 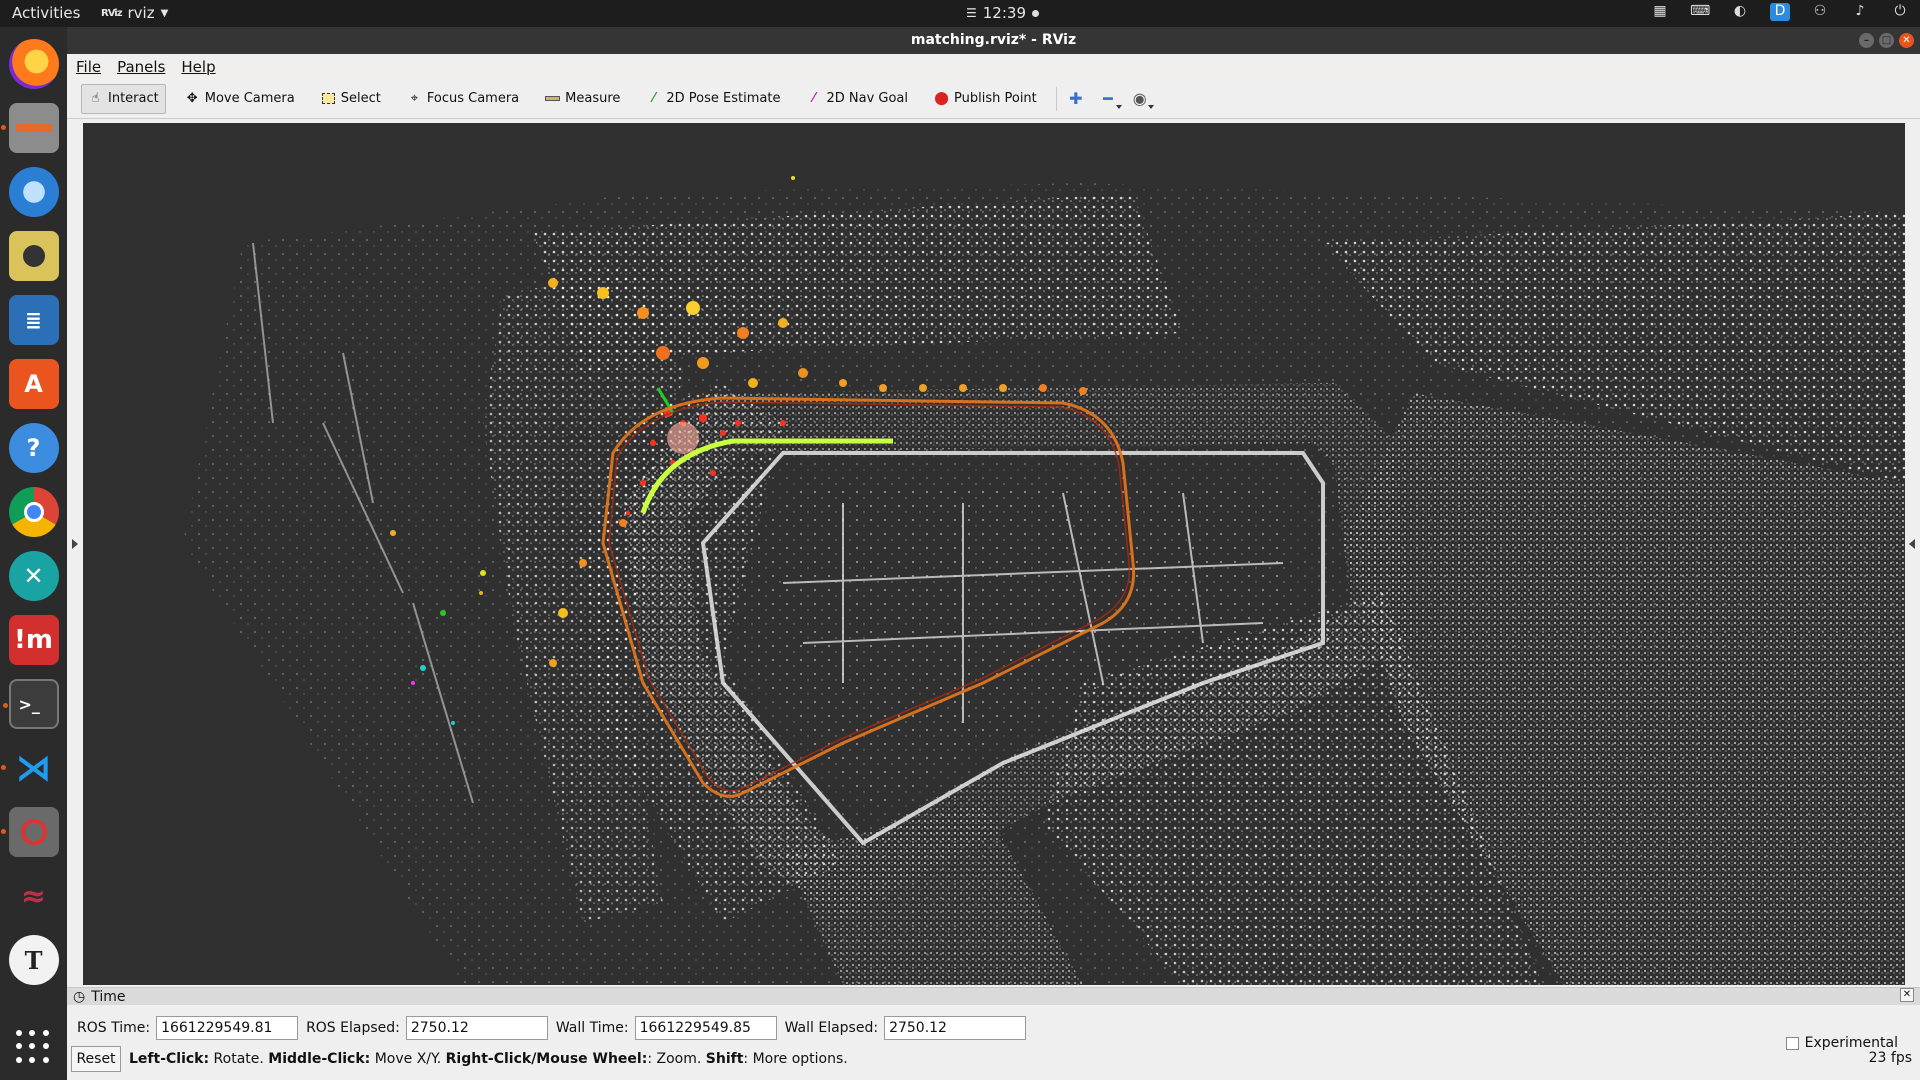 What do you see at coordinates (546, 1059) in the screenshot?
I see `right-click-label: Right-Click/Mouse Wheel:` at bounding box center [546, 1059].